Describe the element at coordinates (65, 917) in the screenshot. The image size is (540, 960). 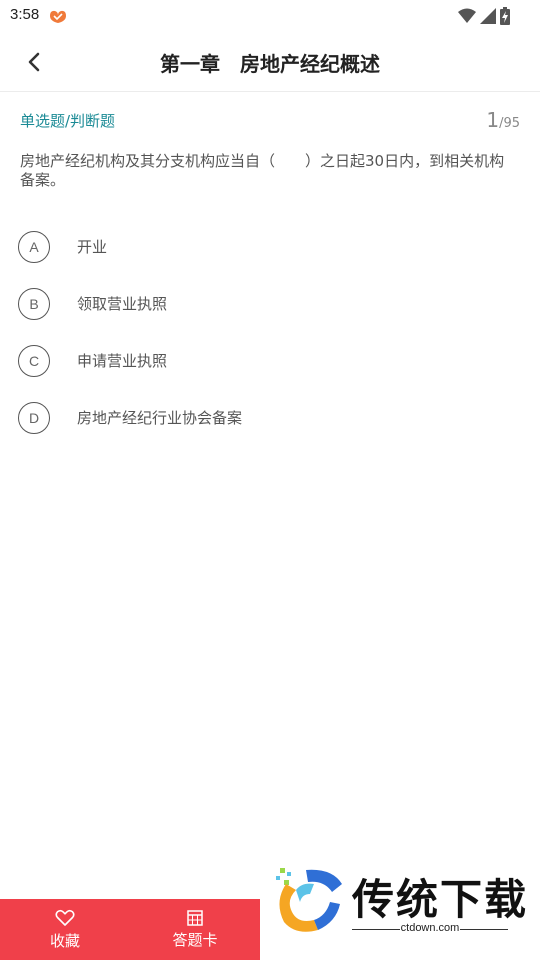
I see `heart-icon` at that location.